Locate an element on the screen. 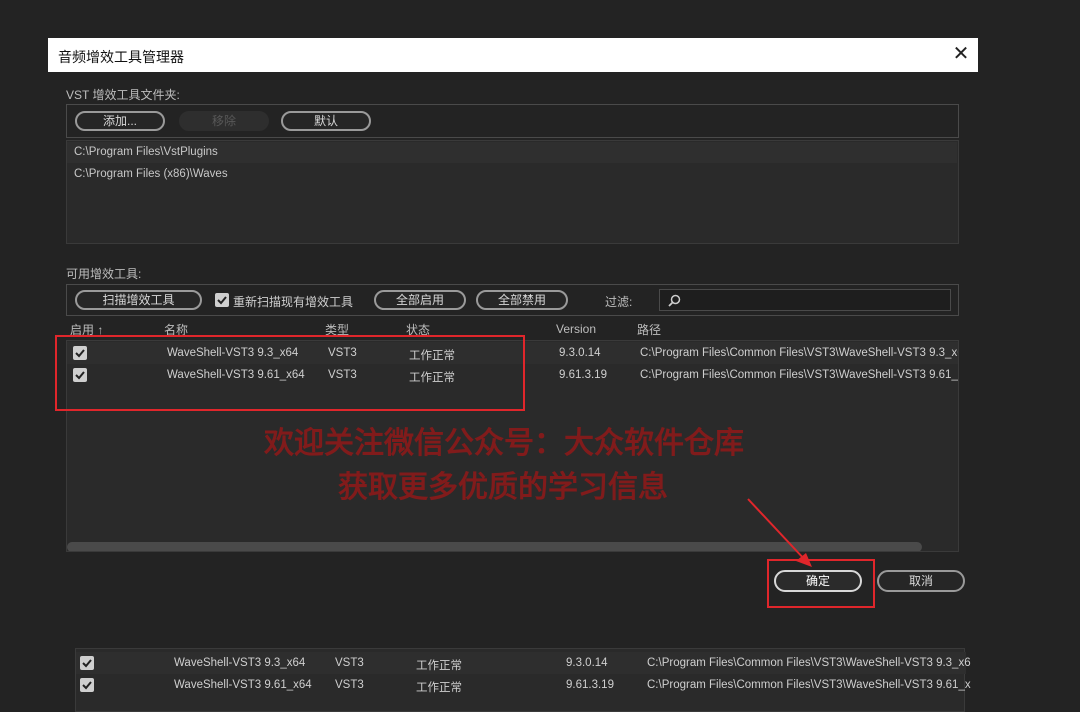  watermark-line-1: 欢迎关注微信公众号：大众软件仓库 is located at coordinates (504, 443).